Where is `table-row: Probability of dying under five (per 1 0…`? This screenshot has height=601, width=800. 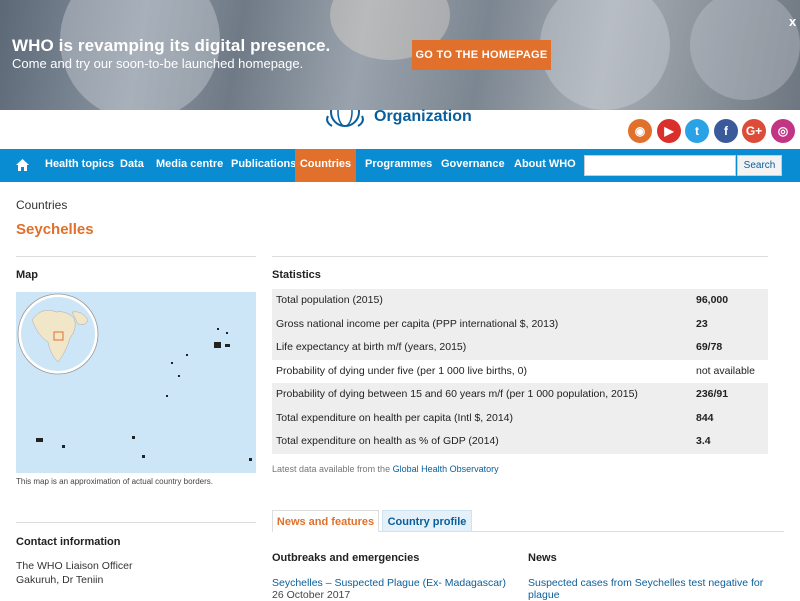
table-row: Probability of dying under five (per 1 0… is located at coordinates (520, 372).